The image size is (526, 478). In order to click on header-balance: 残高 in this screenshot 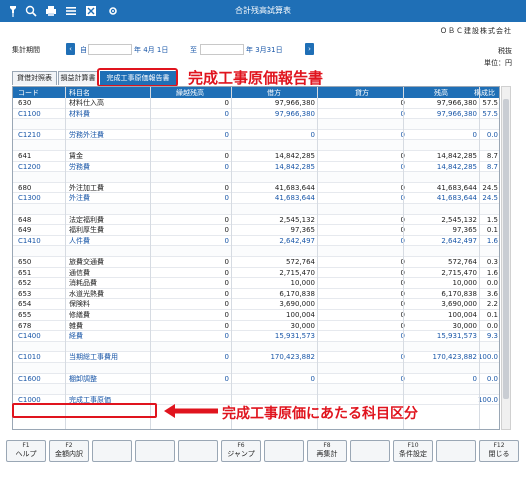, I will do `click(441, 93)`.